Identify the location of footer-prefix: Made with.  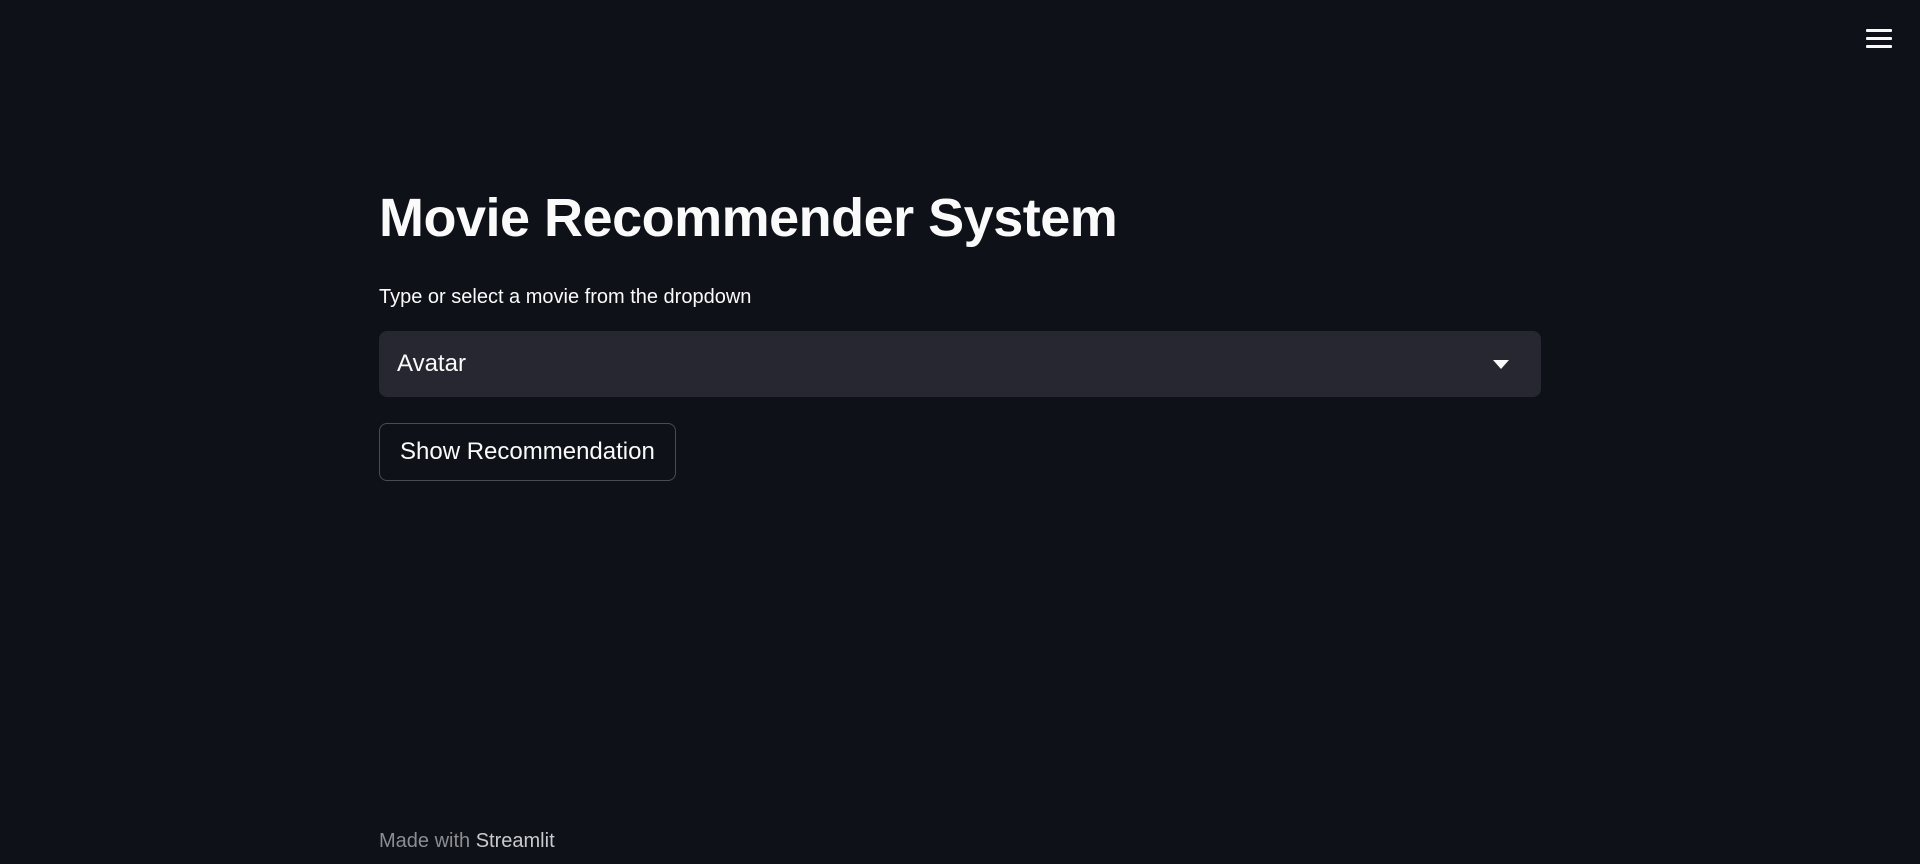
(425, 841).